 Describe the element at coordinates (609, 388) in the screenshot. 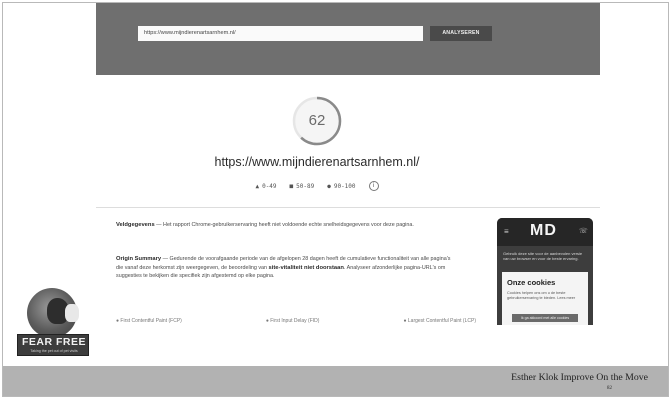

I see `page-number: 82` at that location.